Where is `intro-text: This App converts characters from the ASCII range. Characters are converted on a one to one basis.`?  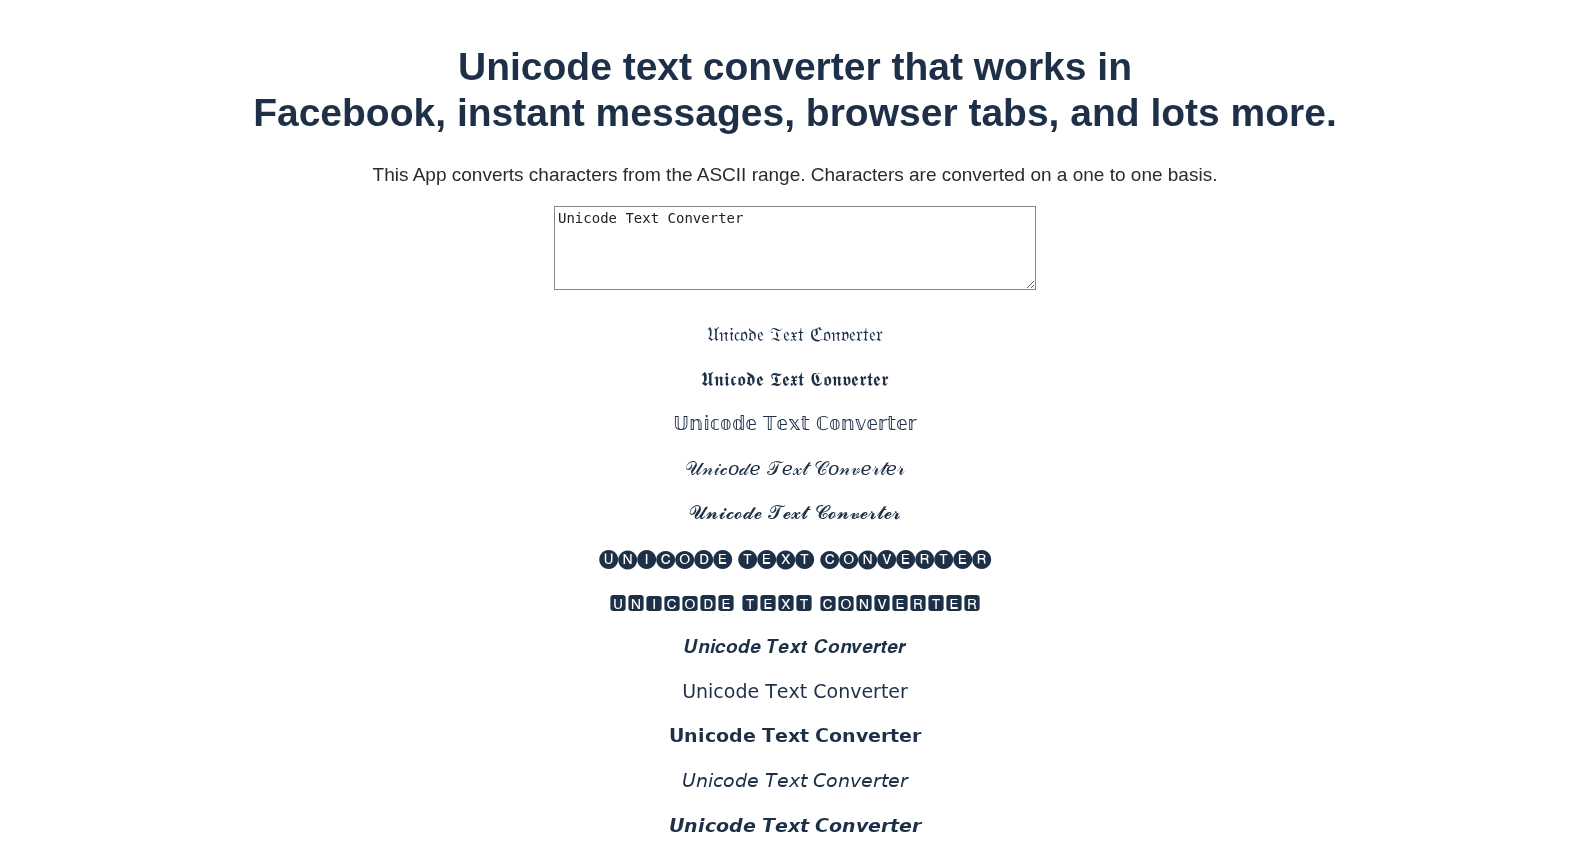 intro-text: This App converts characters from the ASCII range. Characters are converted on a one to one basis. is located at coordinates (795, 175).